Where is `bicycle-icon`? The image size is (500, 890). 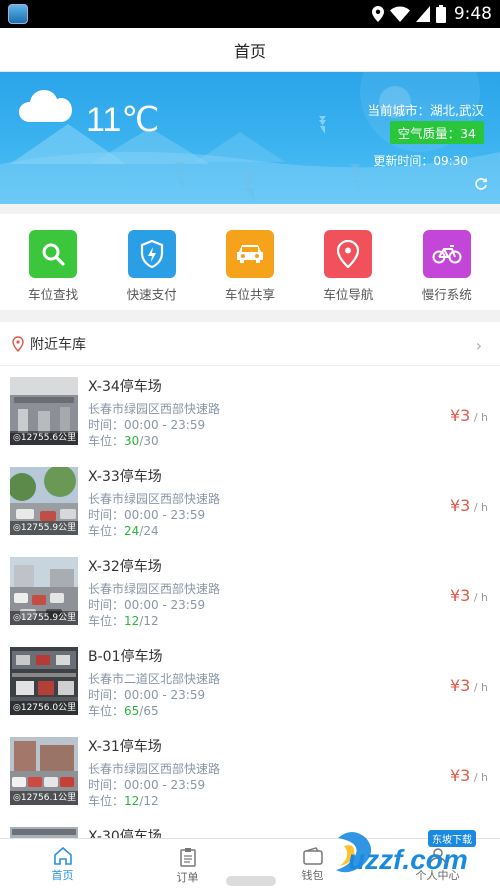
bicycle-icon is located at coordinates (446, 254).